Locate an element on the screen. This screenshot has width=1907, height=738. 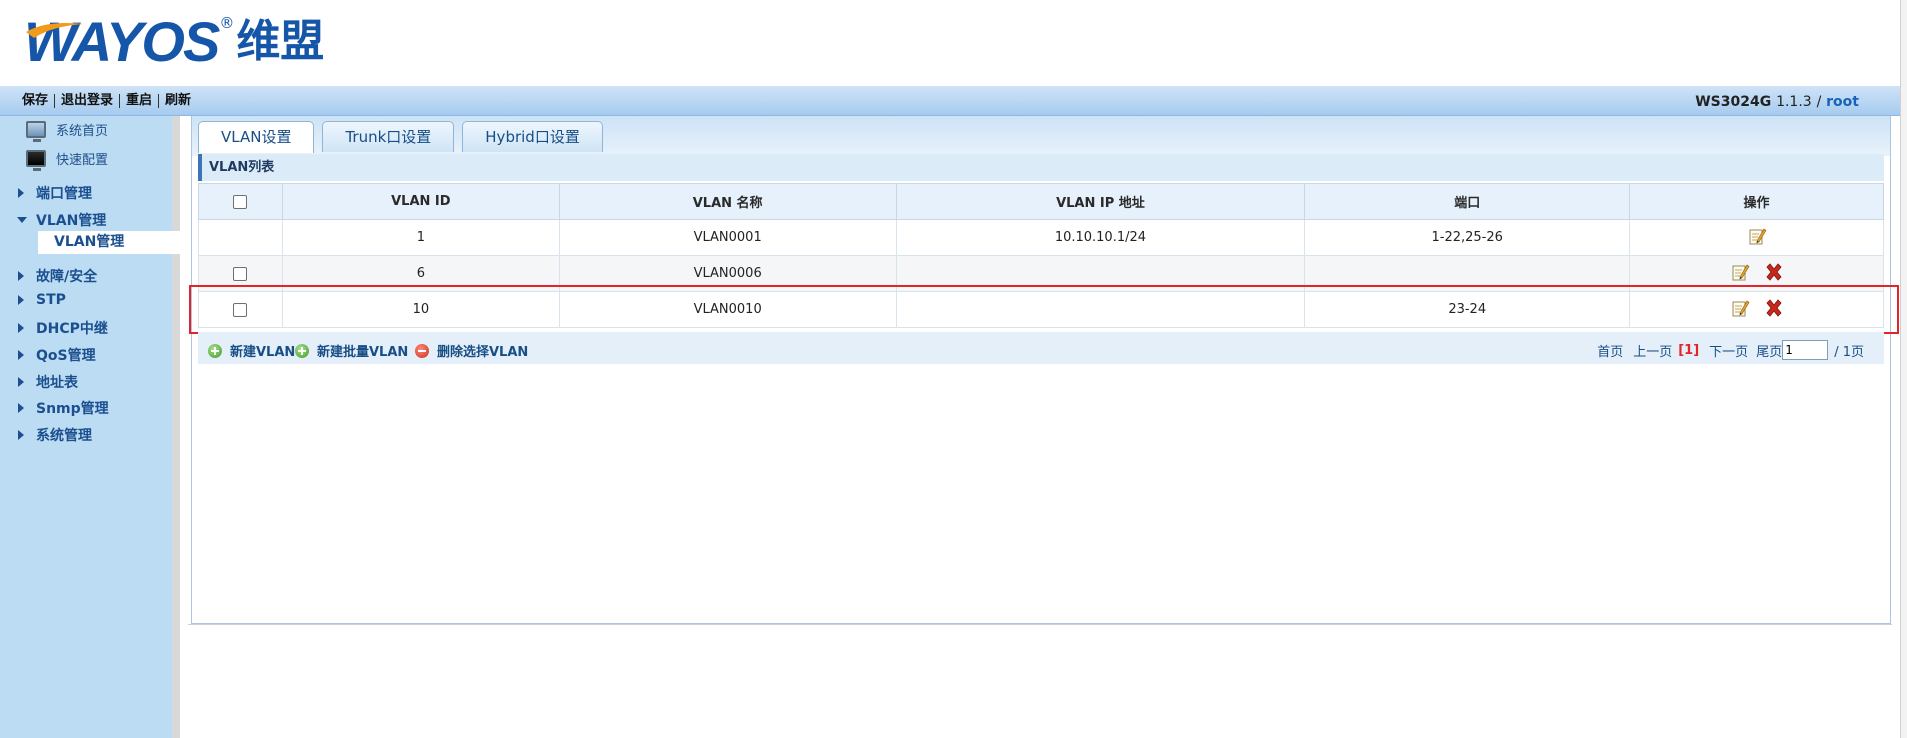
sidebar-item-label: VLAN管理 is located at coordinates (71, 221).